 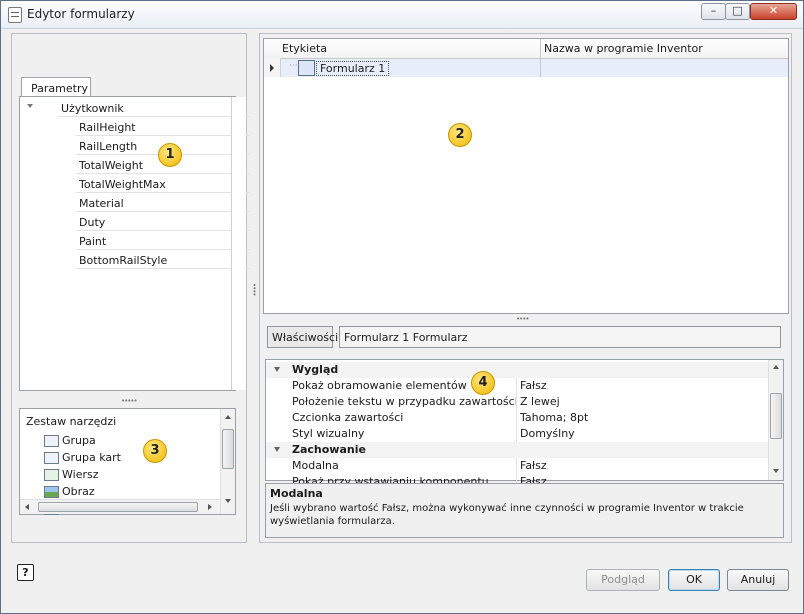 What do you see at coordinates (79, 440) in the screenshot?
I see `toolbox-item-label: Grupa` at bounding box center [79, 440].